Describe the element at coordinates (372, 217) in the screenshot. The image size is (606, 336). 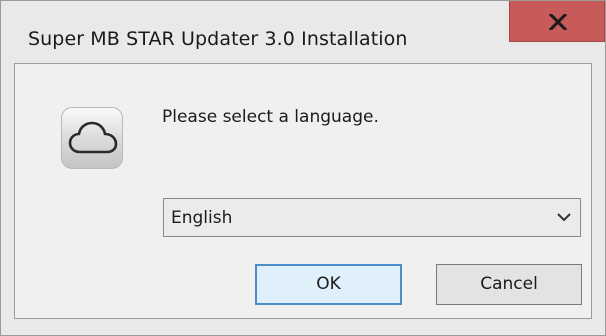
I see `language-select: English` at that location.